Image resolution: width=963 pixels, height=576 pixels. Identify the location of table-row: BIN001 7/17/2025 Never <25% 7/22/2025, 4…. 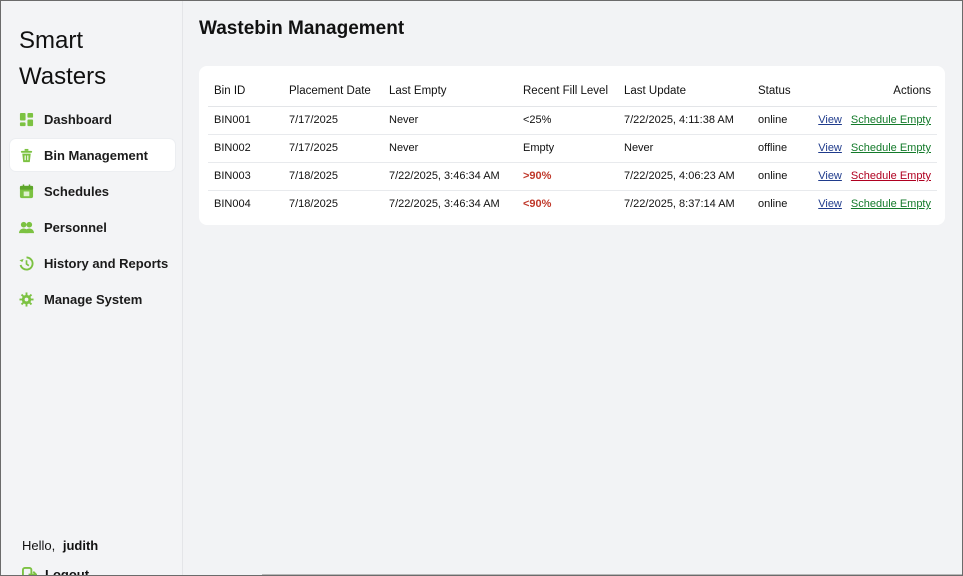
(572, 120).